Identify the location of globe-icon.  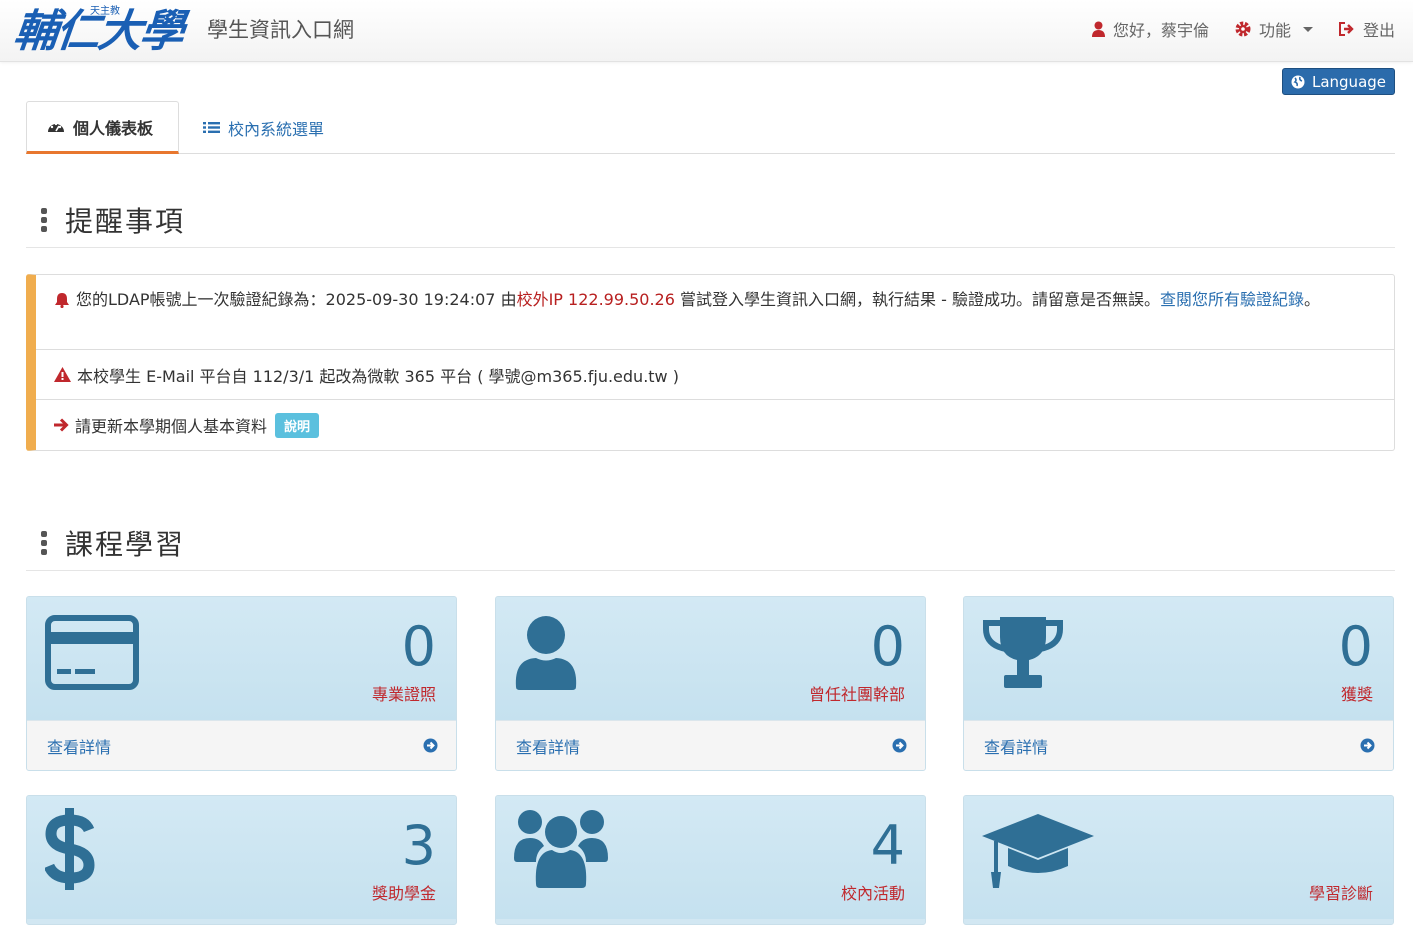
(1298, 81).